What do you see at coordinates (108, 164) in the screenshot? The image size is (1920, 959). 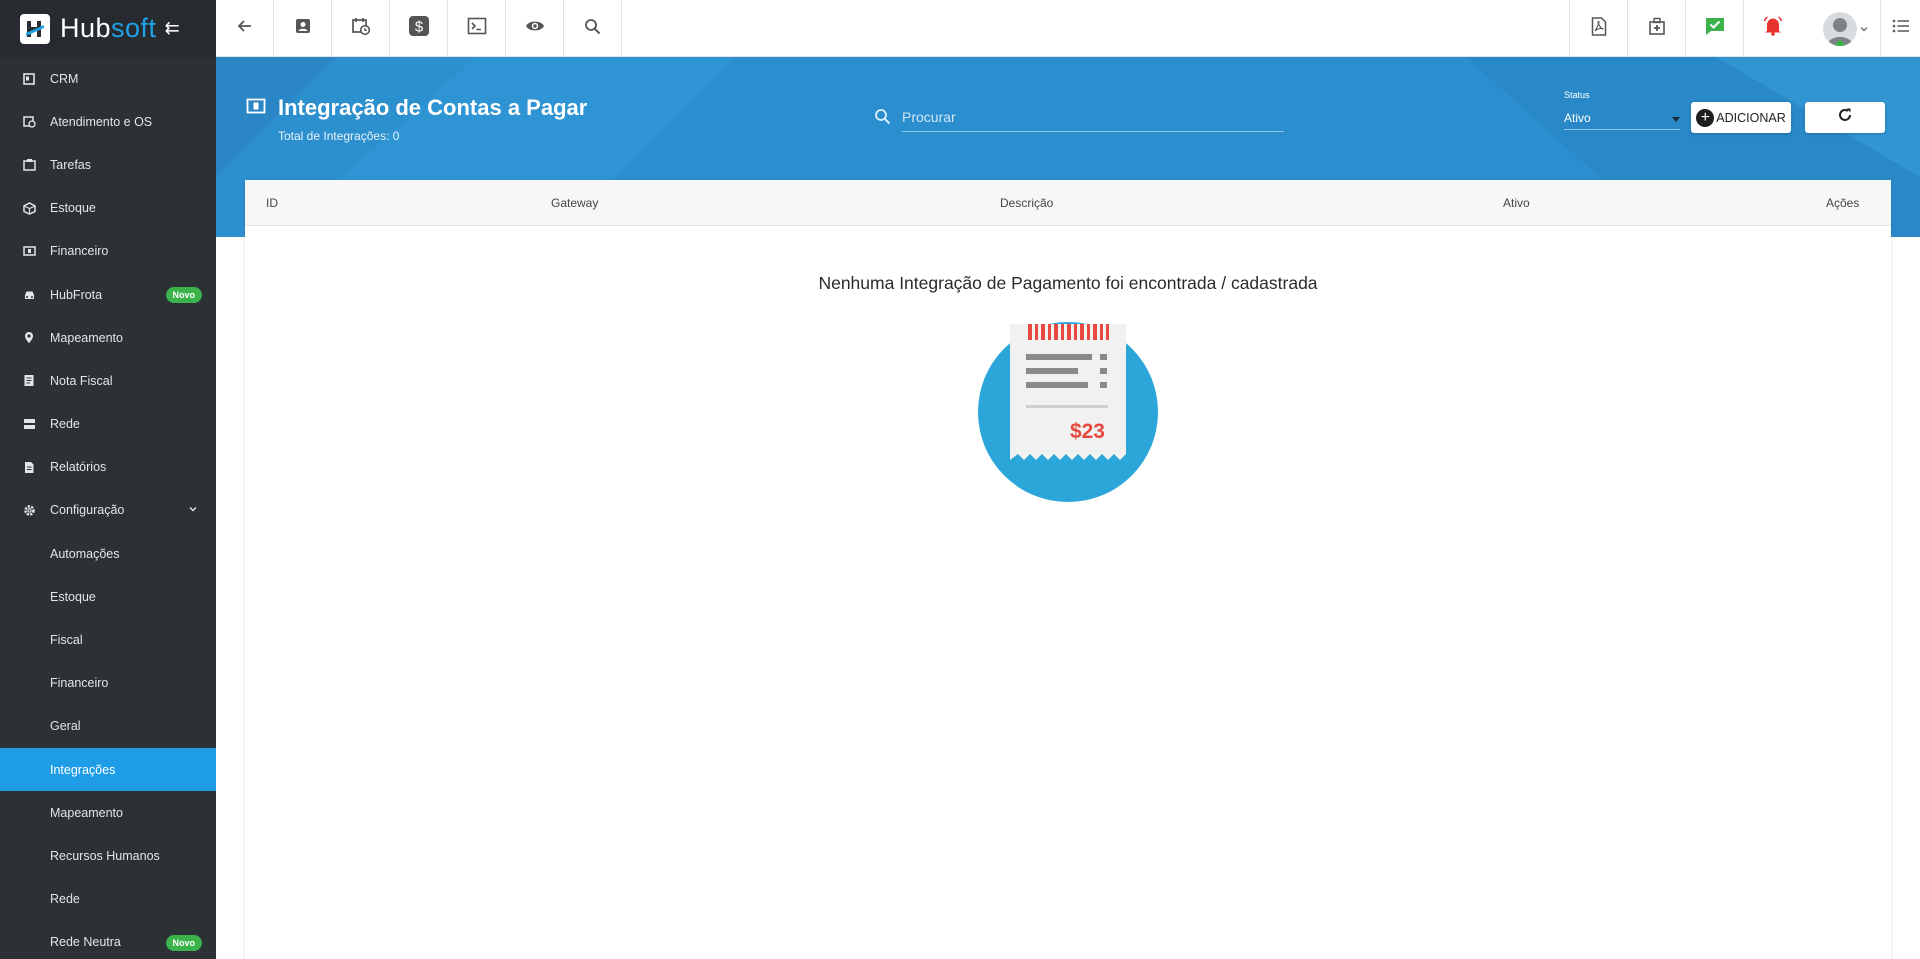 I see `sidebar-item-tarefas: Tarefas` at bounding box center [108, 164].